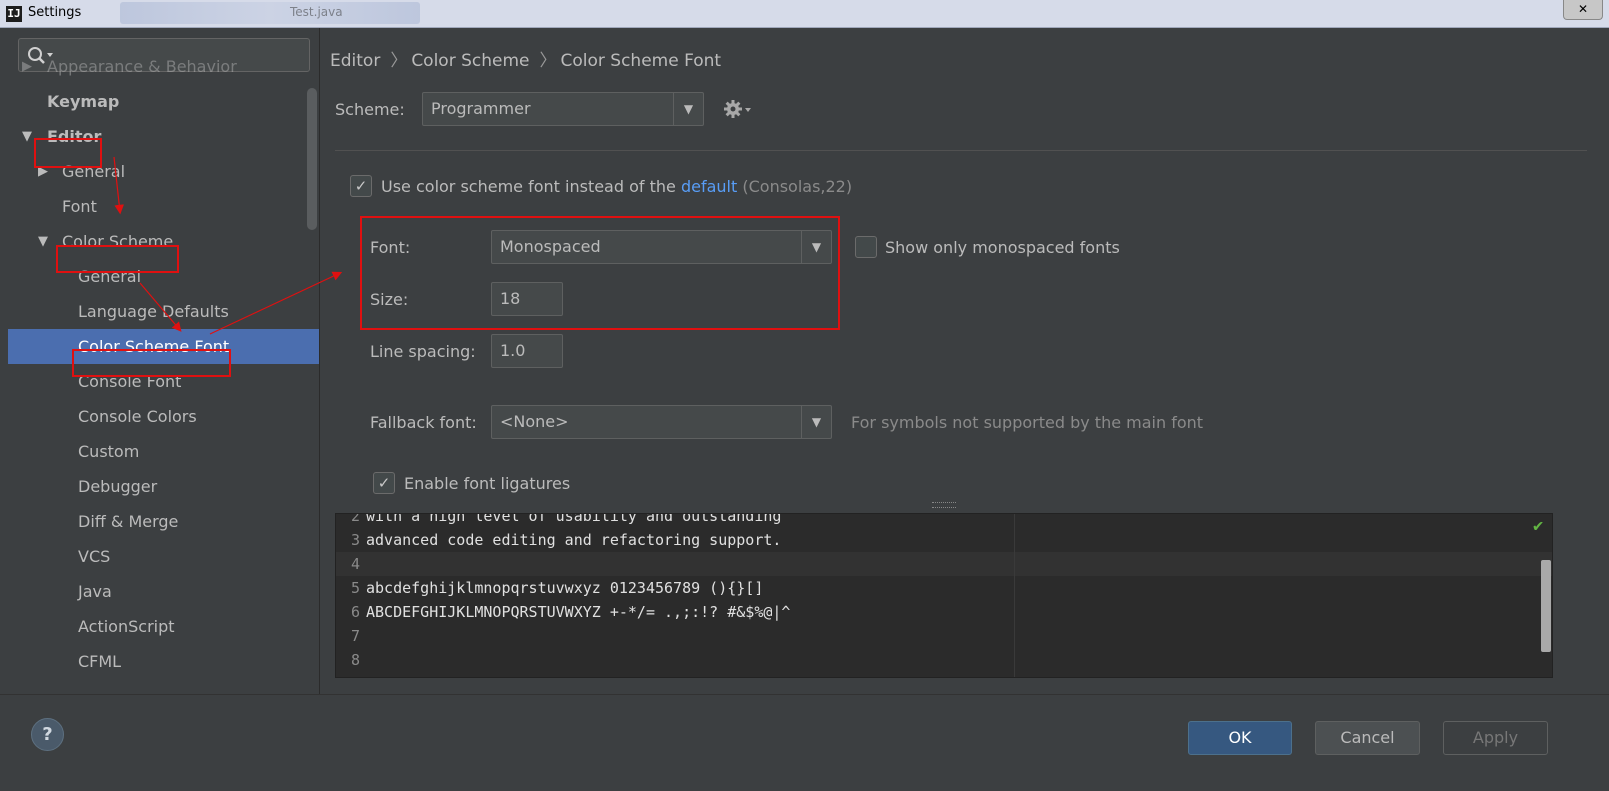 The image size is (1609, 791). I want to click on use-scheme-font-text: Use color scheme font instead of the, so click(528, 186).